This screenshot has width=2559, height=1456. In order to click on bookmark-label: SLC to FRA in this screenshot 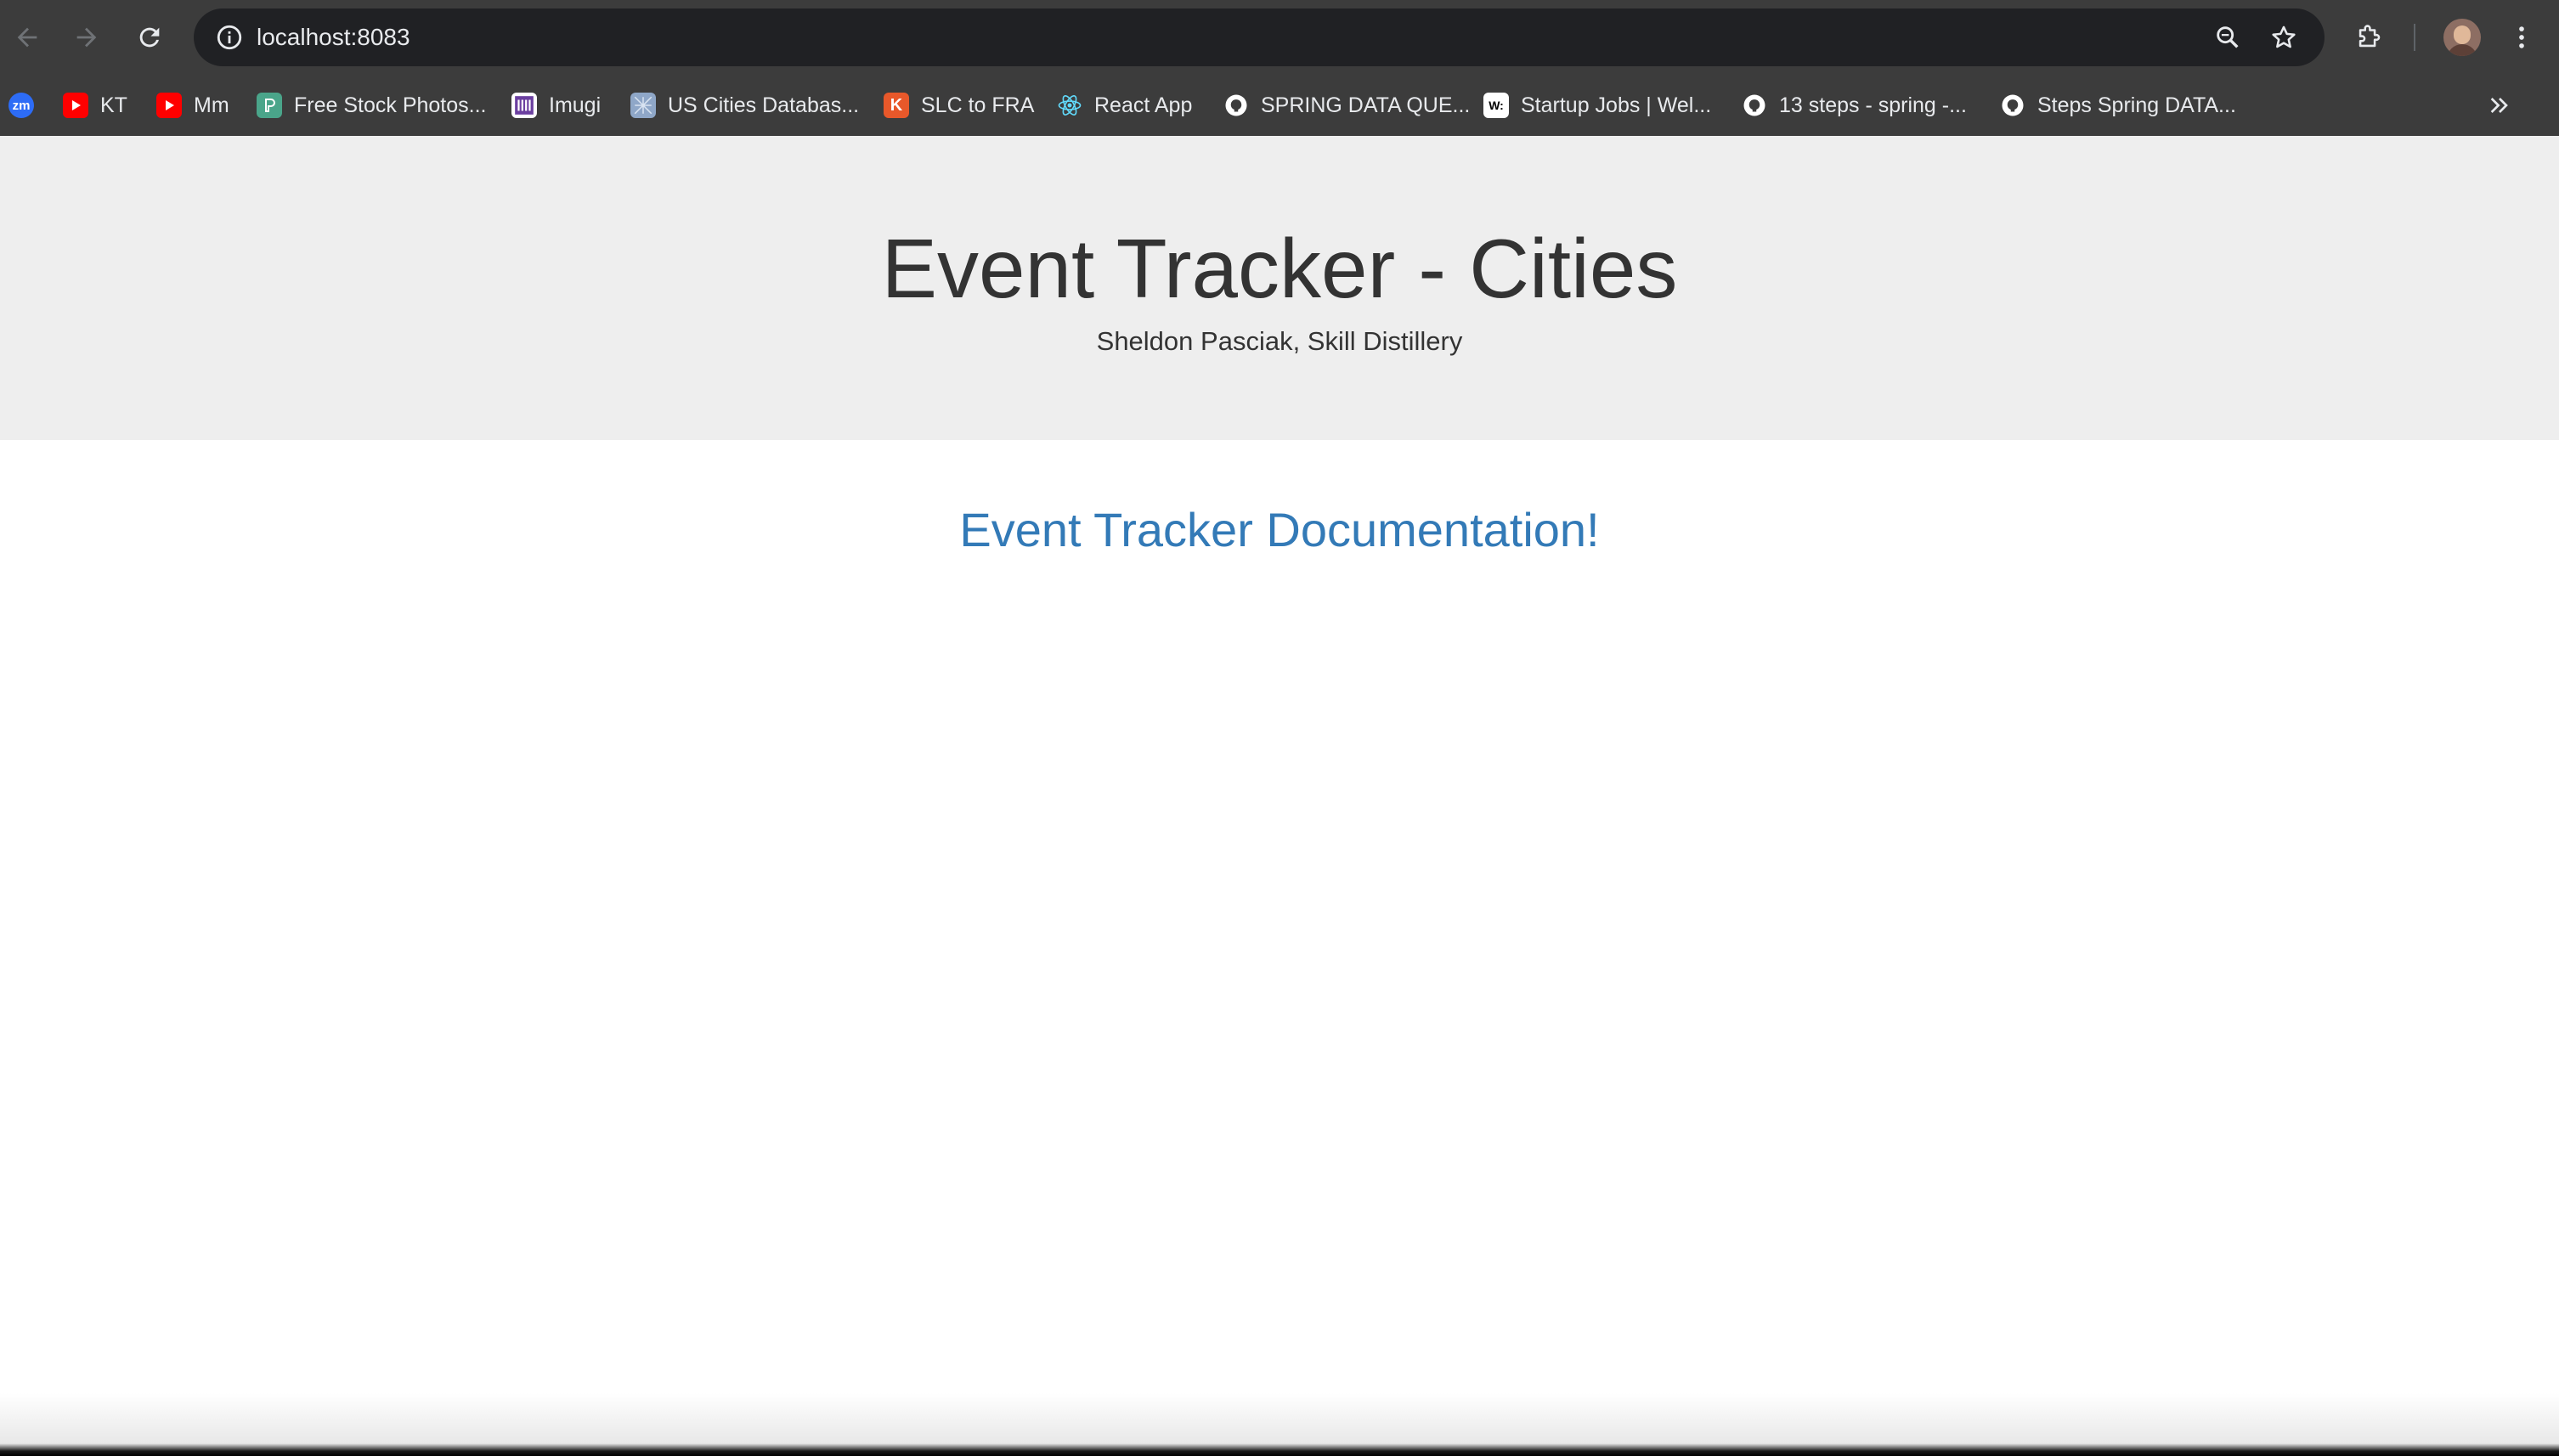, I will do `click(978, 105)`.